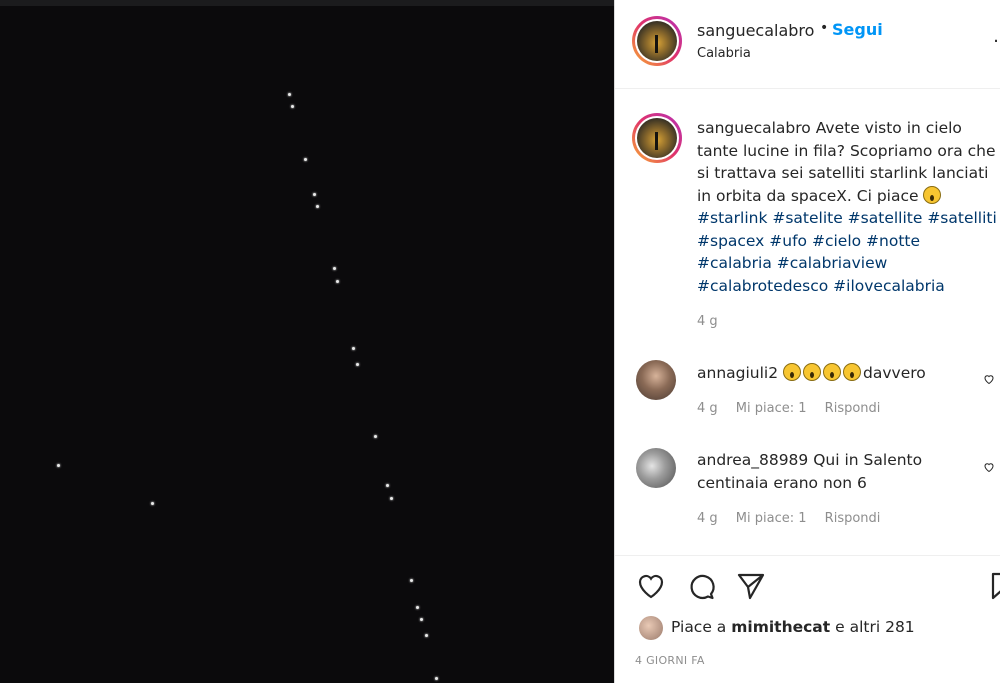  Describe the element at coordinates (657, 138) in the screenshot. I see `caption-author-avatar` at that location.